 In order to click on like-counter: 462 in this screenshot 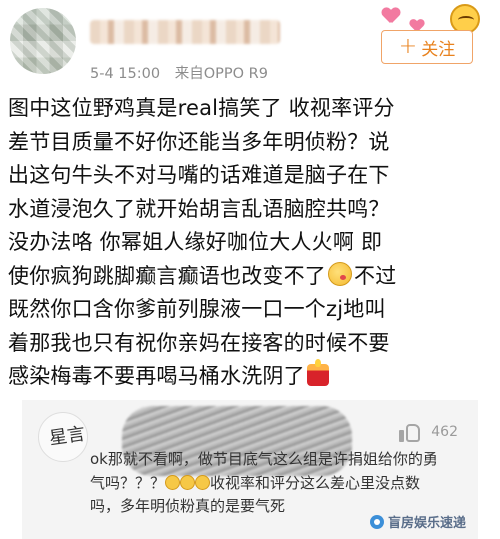, I will do `click(428, 432)`.